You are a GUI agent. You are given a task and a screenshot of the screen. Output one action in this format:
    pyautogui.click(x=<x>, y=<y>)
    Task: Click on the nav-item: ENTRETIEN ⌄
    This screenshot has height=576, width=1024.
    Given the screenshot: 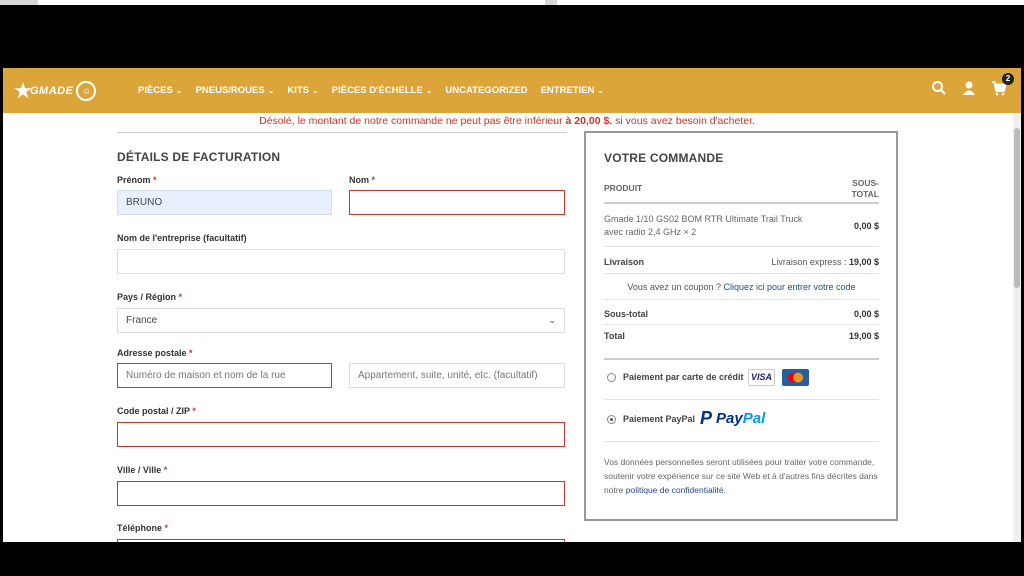 What is the action you would take?
    pyautogui.click(x=573, y=90)
    